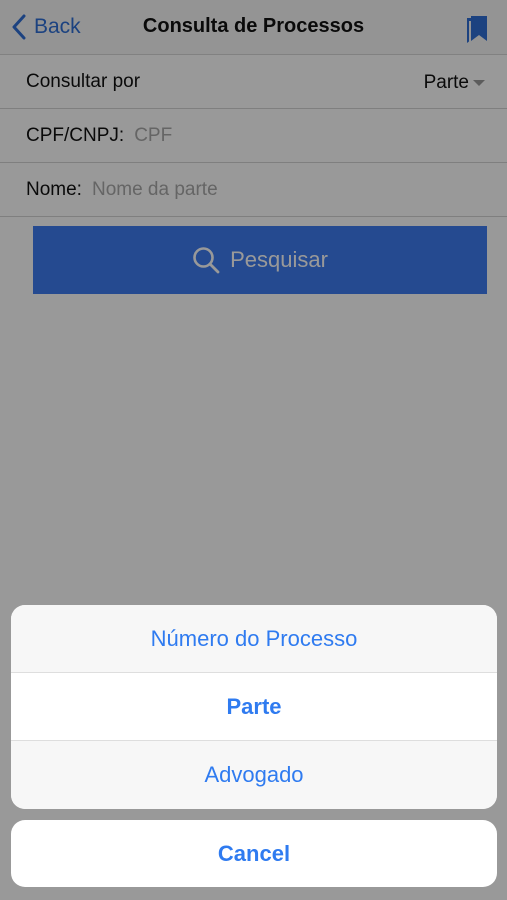  What do you see at coordinates (254, 639) in the screenshot?
I see `option-numero-do-processo: Número do Processo` at bounding box center [254, 639].